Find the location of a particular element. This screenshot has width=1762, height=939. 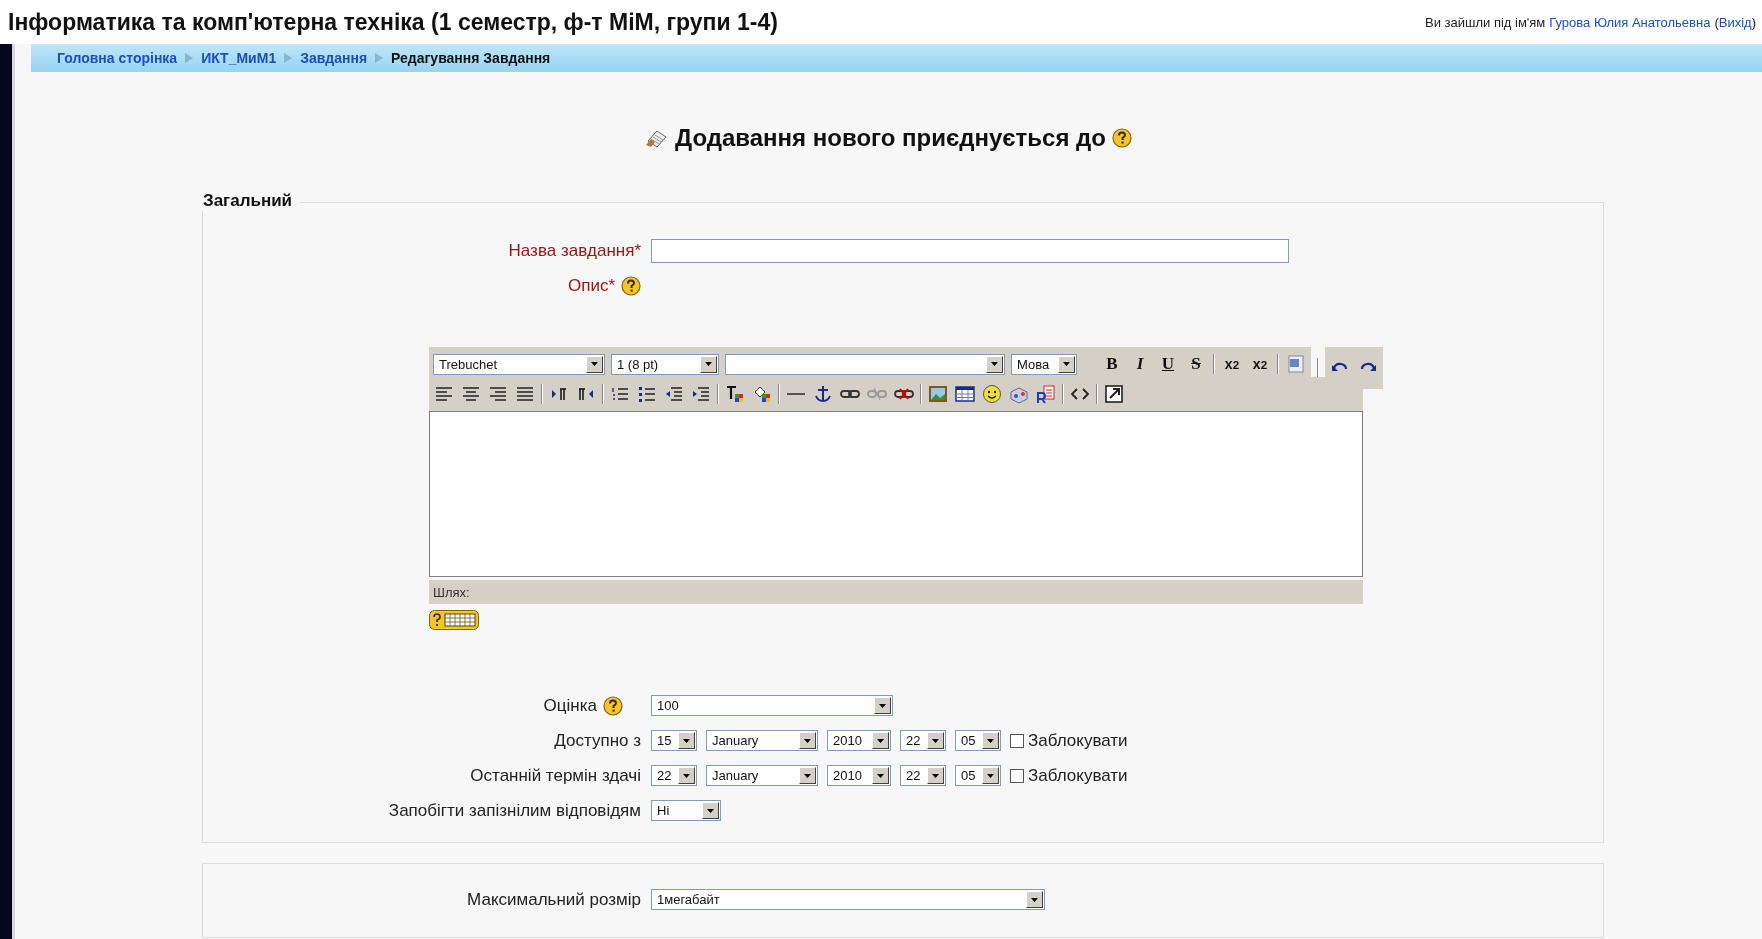

field-label: Максимальний розмір is located at coordinates (554, 899).